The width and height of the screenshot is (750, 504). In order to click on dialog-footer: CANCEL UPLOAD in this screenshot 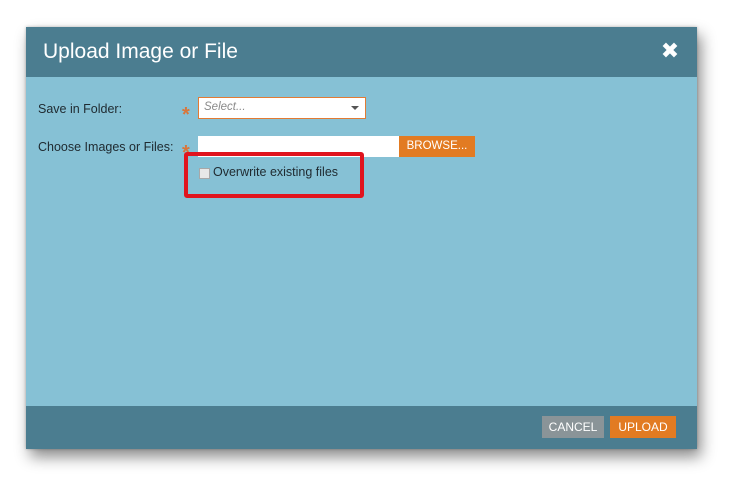, I will do `click(361, 427)`.